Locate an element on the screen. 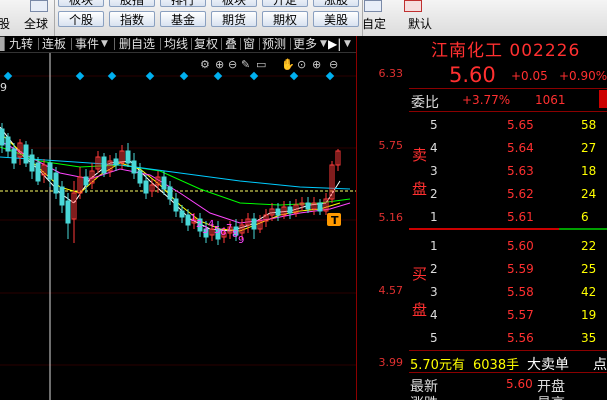  chart-tools: ⚙ ⊕ ⊖ ✎ ▭ ✋ ⊙ ⊕ ⊖ is located at coordinates (269, 64).